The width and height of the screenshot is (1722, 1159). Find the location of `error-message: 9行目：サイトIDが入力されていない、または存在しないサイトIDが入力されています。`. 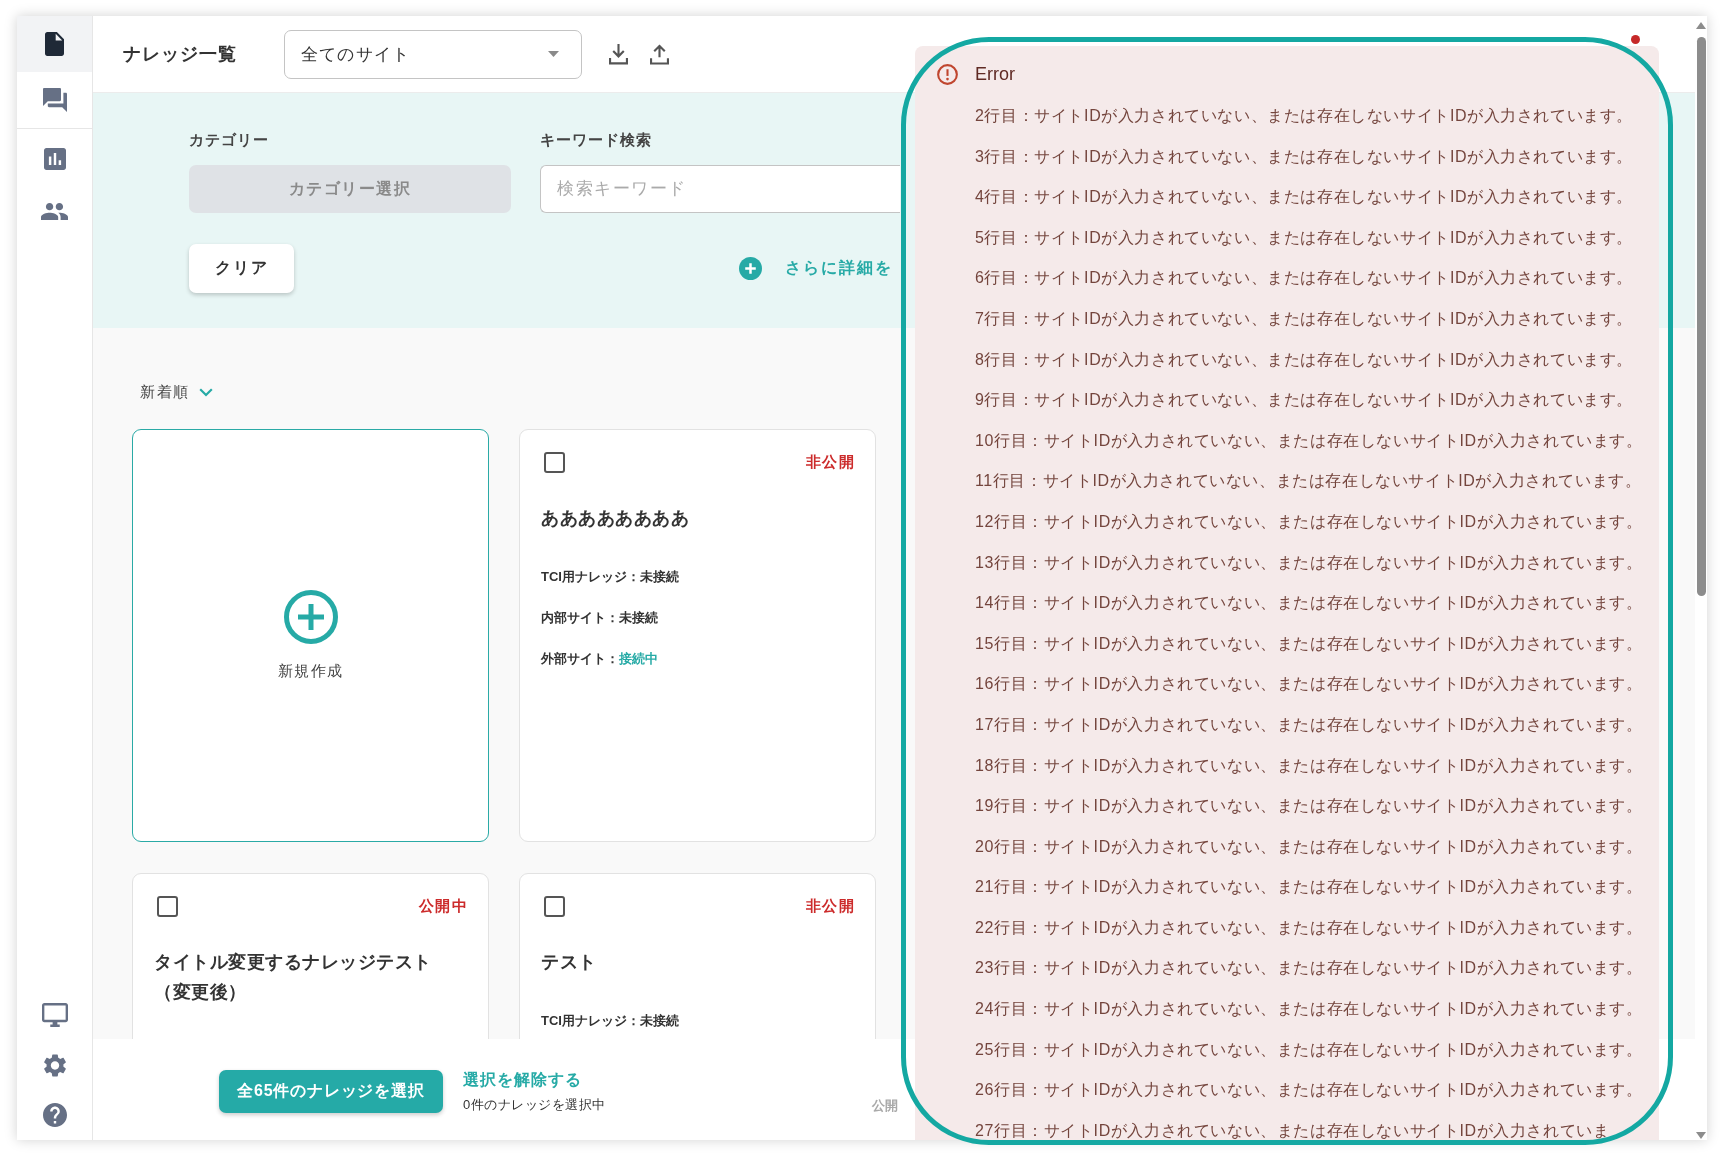

error-message: 9行目：サイトIDが入力されていない、または存在しないサイトIDが入力されています。 is located at coordinates (1304, 400).